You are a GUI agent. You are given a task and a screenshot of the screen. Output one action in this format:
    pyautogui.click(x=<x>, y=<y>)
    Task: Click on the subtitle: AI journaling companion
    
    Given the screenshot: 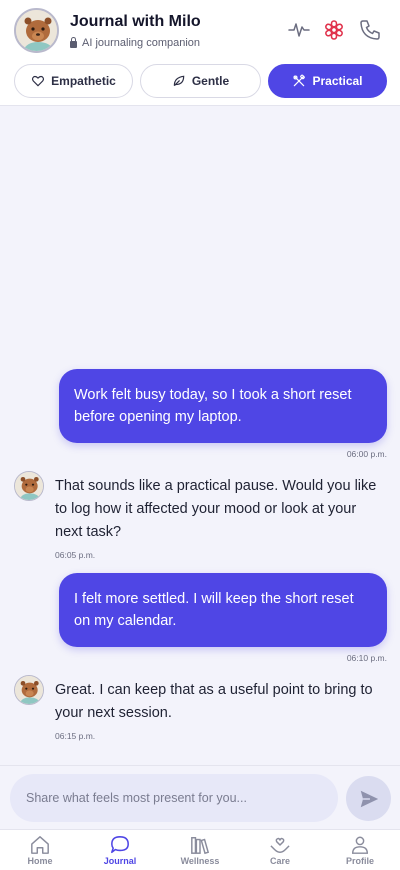 What is the action you would take?
    pyautogui.click(x=135, y=42)
    